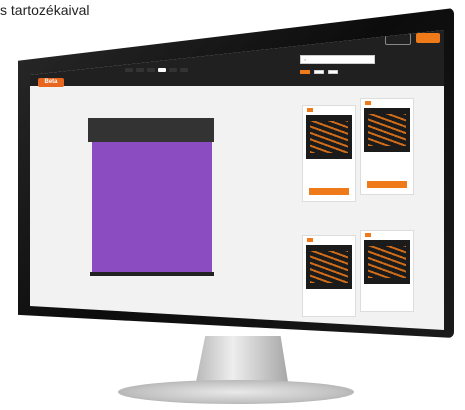  I want to click on search-icon: ⌕, so click(305, 59).